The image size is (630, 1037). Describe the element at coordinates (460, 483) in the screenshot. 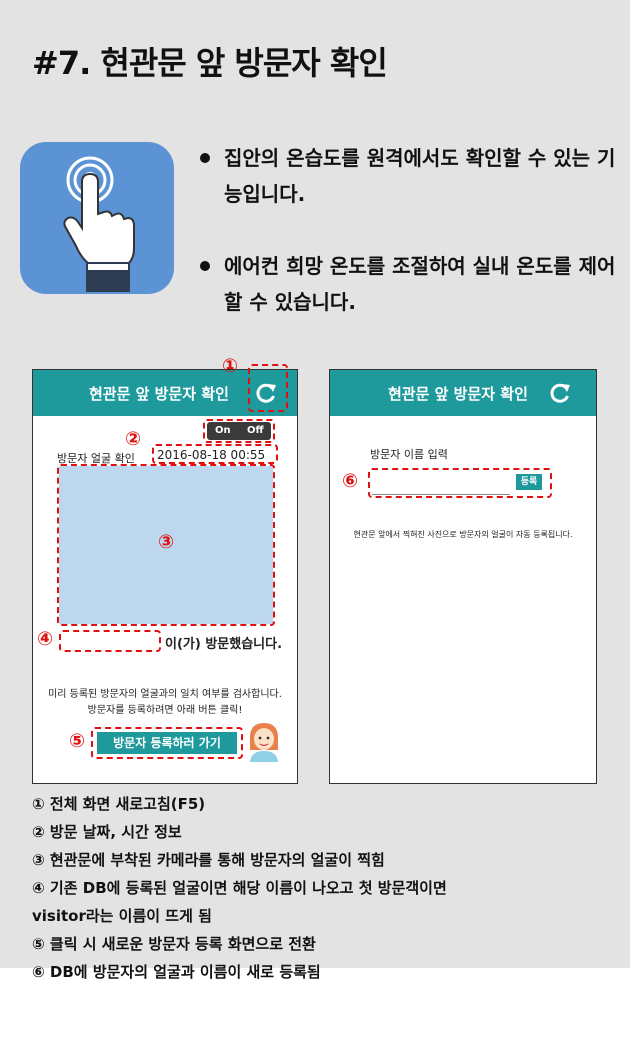

I see `input-highlight` at that location.